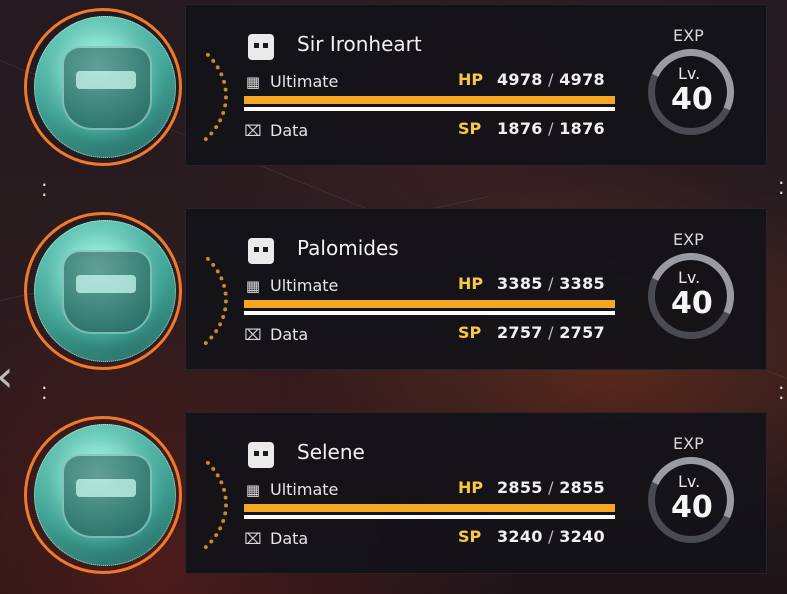 The width and height of the screenshot is (787, 594). What do you see at coordinates (331, 452) in the screenshot?
I see `member-name: Selene` at bounding box center [331, 452].